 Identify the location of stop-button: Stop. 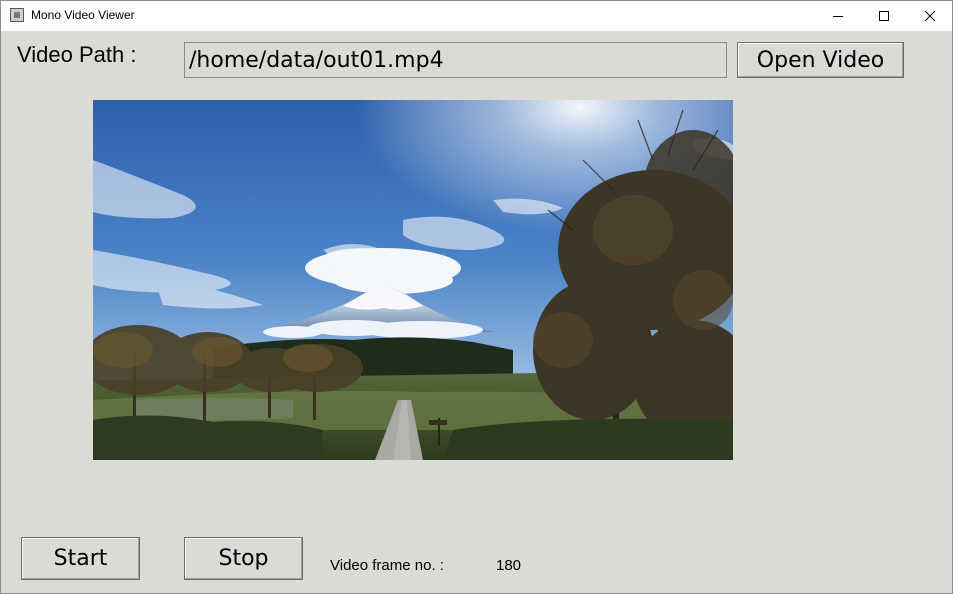
(243, 558).